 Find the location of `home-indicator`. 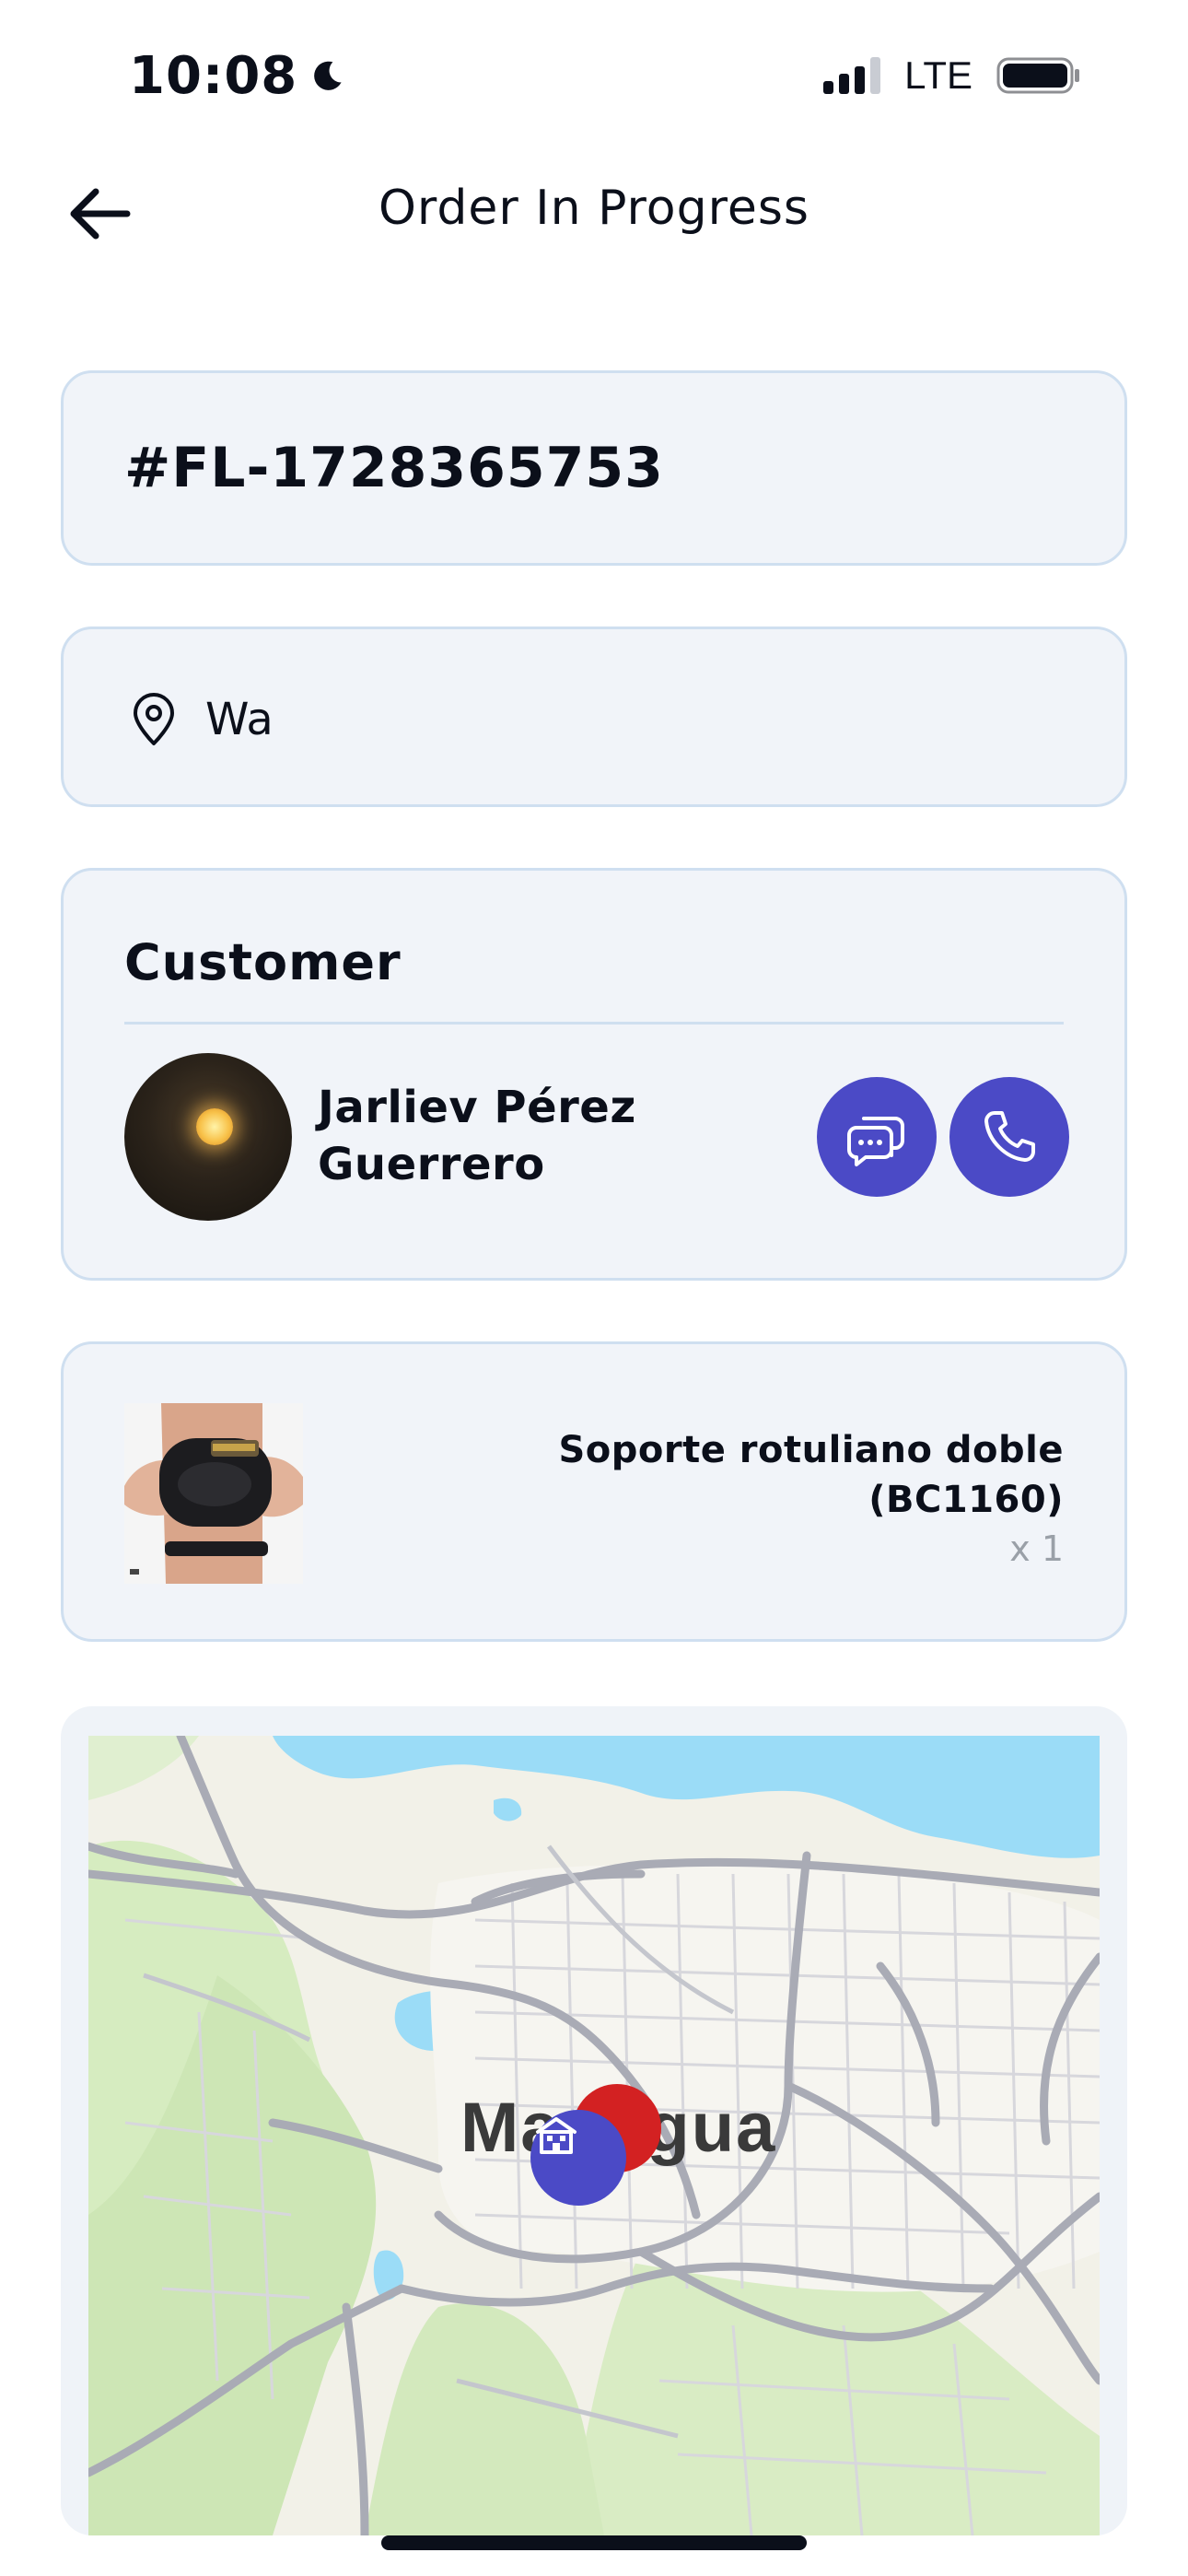

home-indicator is located at coordinates (594, 2542).